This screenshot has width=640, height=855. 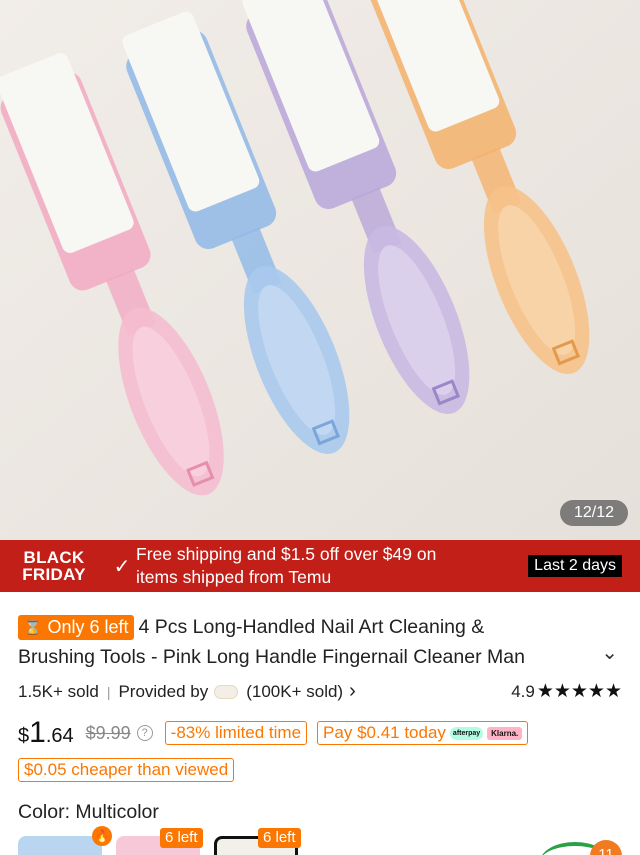 What do you see at coordinates (24, 736) in the screenshot?
I see `price-currency: $` at bounding box center [24, 736].